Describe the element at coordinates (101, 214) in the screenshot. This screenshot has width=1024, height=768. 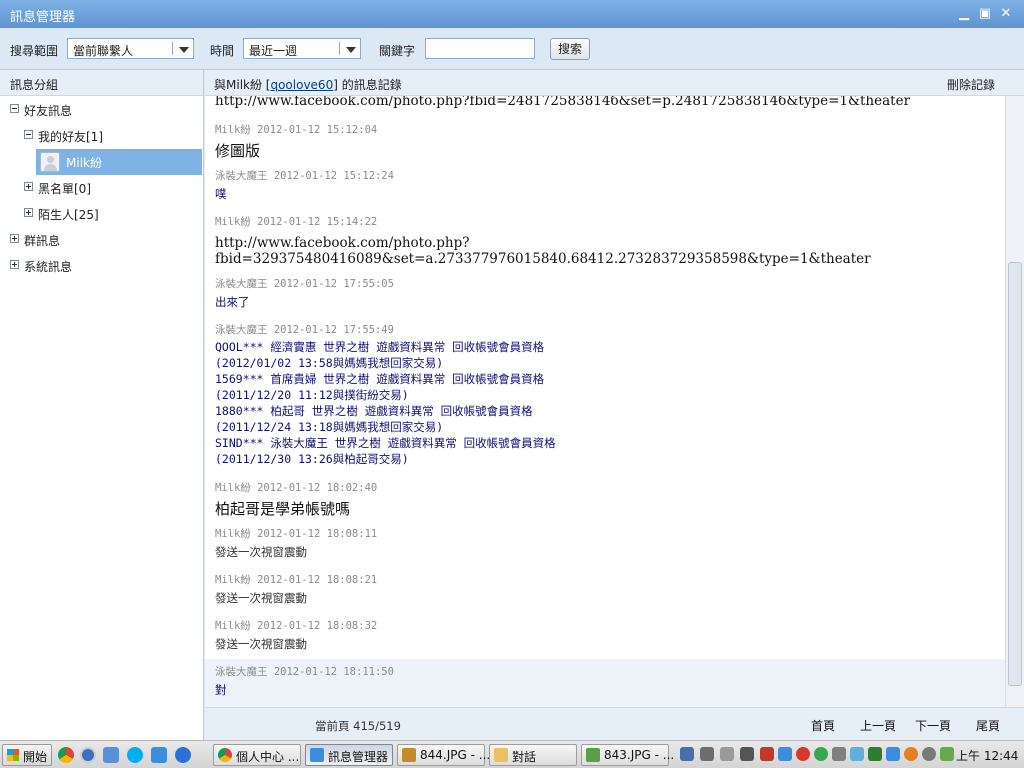
I see `tree-item-strangers: 陌生人[25]` at that location.